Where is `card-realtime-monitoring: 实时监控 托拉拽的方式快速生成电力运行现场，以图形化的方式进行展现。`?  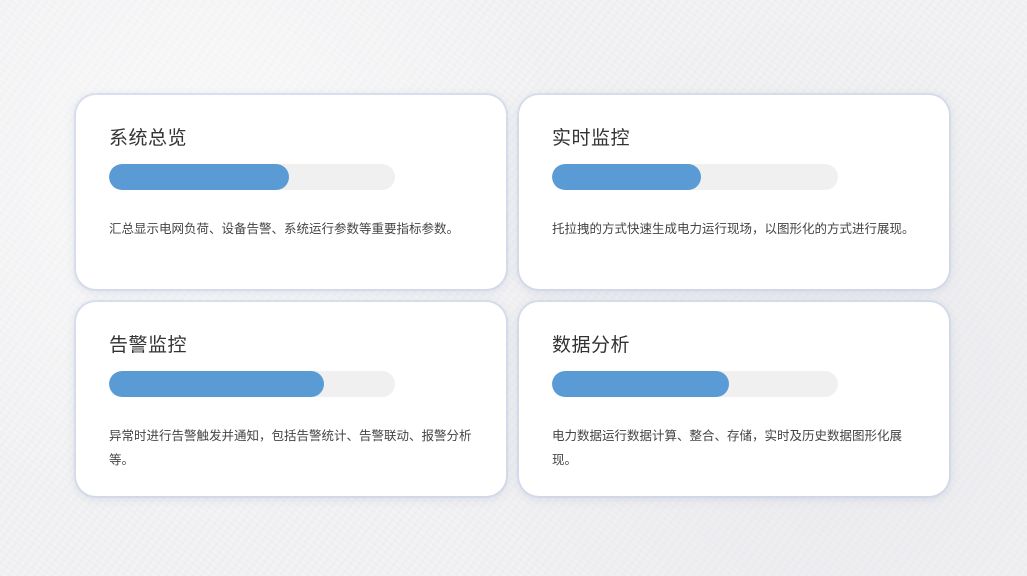
card-realtime-monitoring: 实时监控 托拉拽的方式快速生成电力运行现场，以图形化的方式进行展现。 is located at coordinates (734, 192).